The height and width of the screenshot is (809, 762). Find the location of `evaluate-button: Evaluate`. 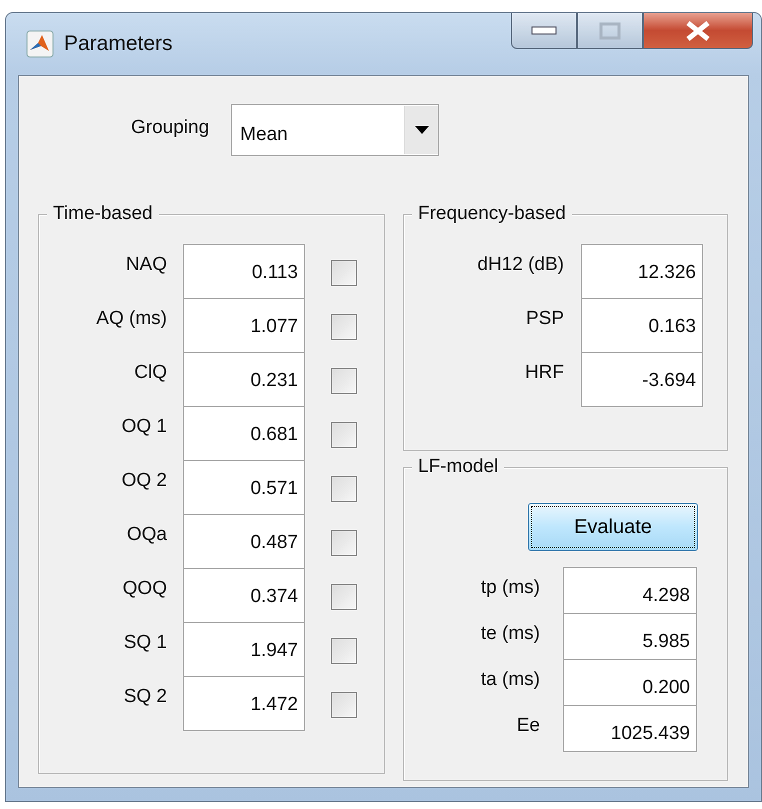

evaluate-button: Evaluate is located at coordinates (613, 527).